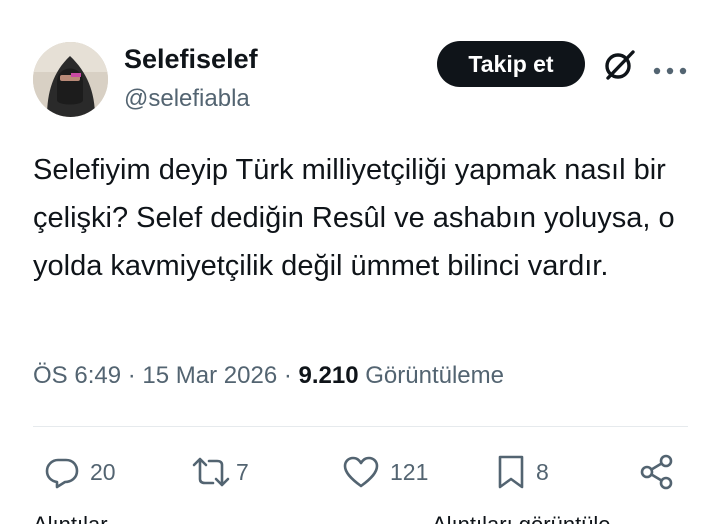  I want to click on repost-button: 7, so click(219, 472).